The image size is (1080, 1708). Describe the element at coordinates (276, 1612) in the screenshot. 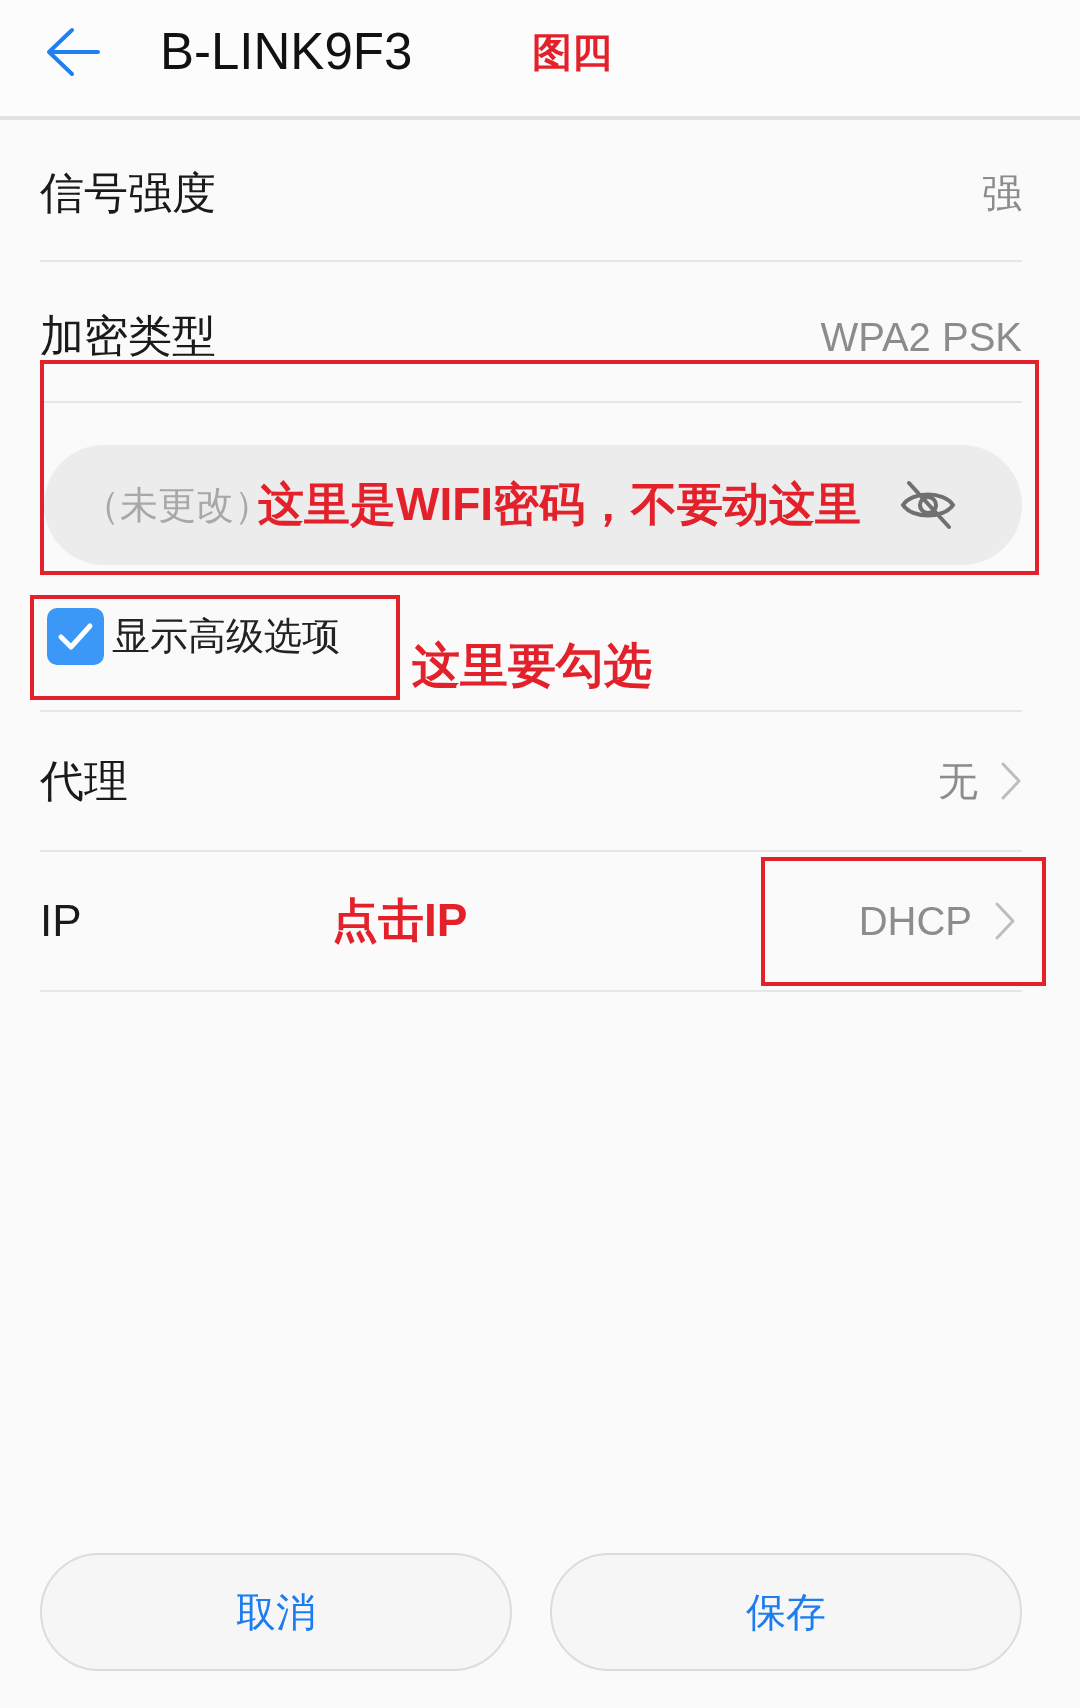

I see `cancel-button: 取消` at that location.